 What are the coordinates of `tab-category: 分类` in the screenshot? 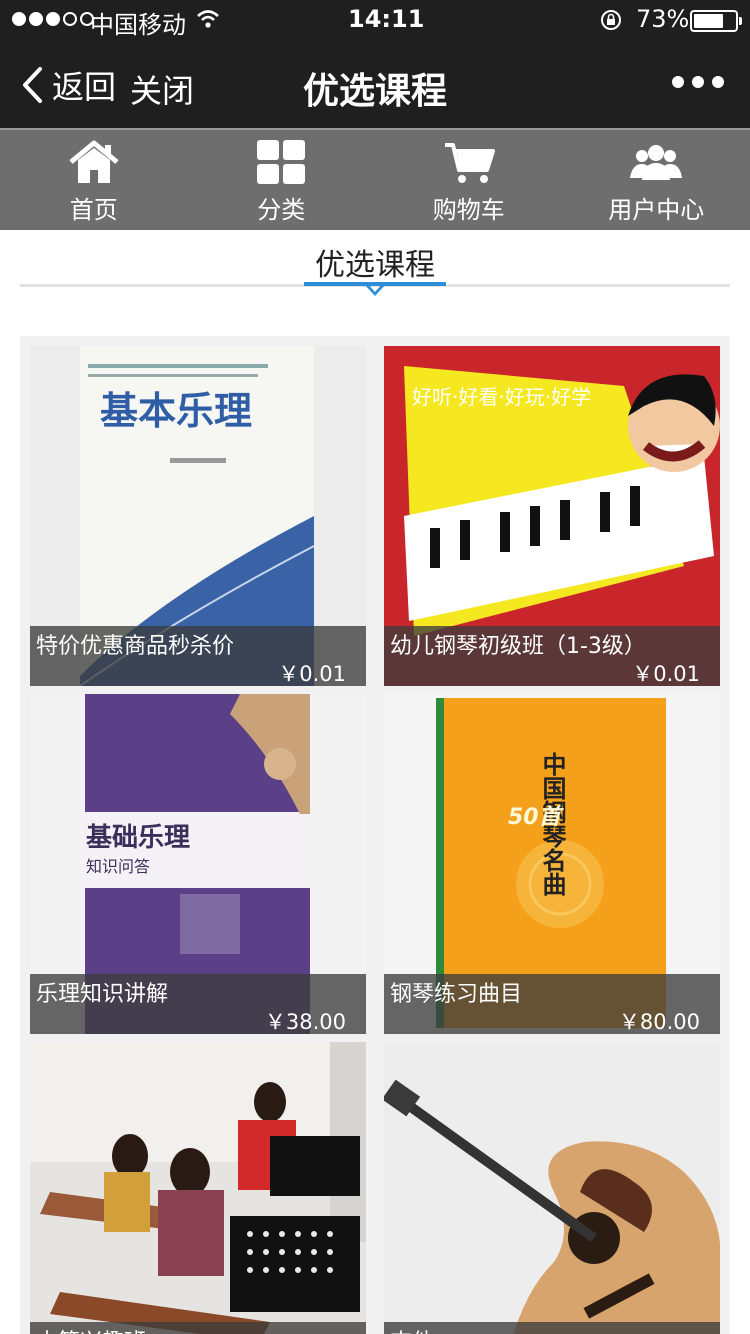 It's located at (282, 180).